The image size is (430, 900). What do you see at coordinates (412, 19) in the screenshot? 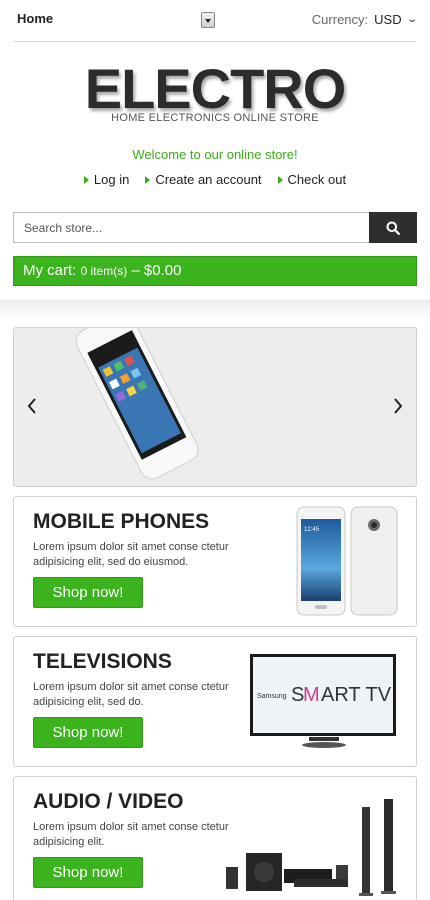
I see `chevron-down-icon: ⌄` at bounding box center [412, 19].